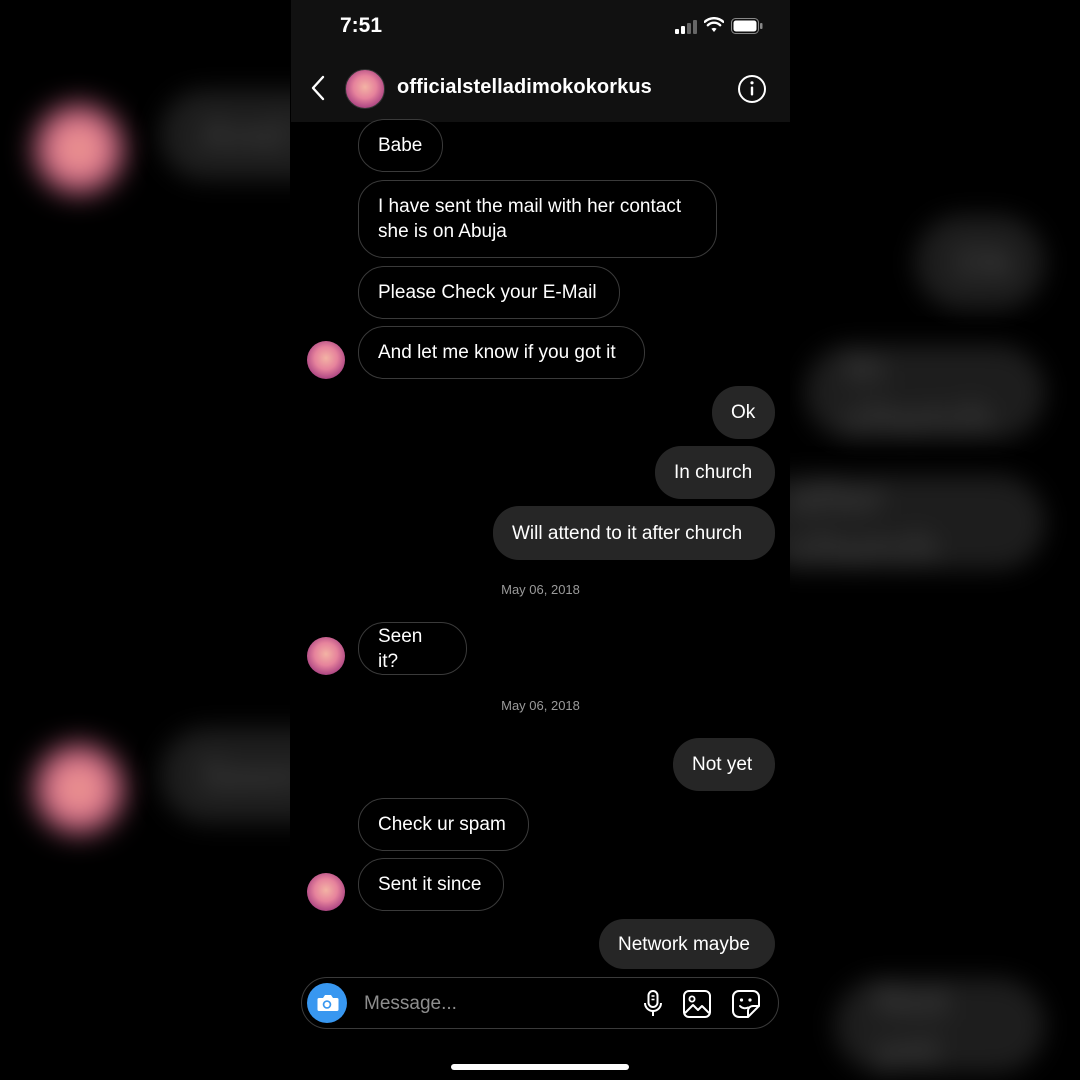 This screenshot has width=1080, height=1080. What do you see at coordinates (746, 1004) in the screenshot?
I see `sticker-icon` at bounding box center [746, 1004].